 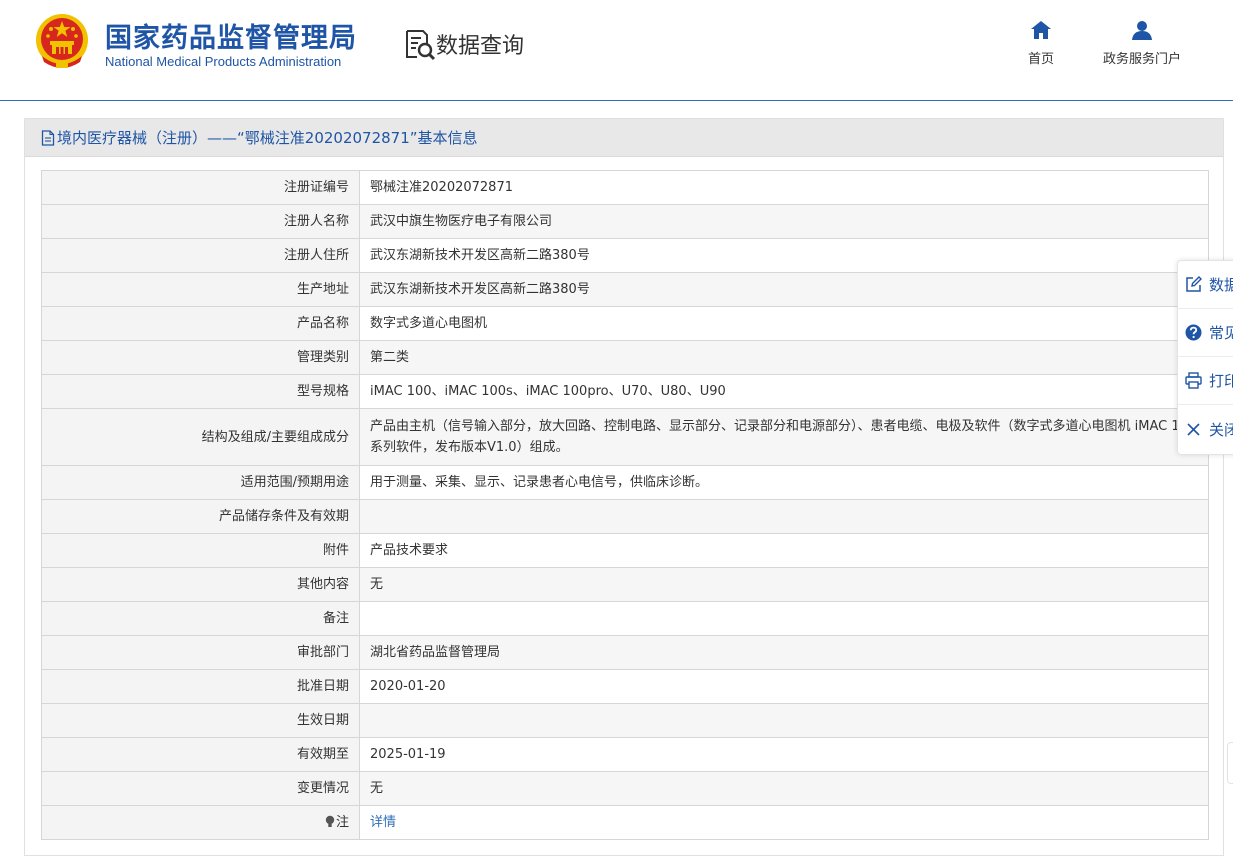 What do you see at coordinates (200, 289) in the screenshot?
I see `row-label: 生产地址` at bounding box center [200, 289].